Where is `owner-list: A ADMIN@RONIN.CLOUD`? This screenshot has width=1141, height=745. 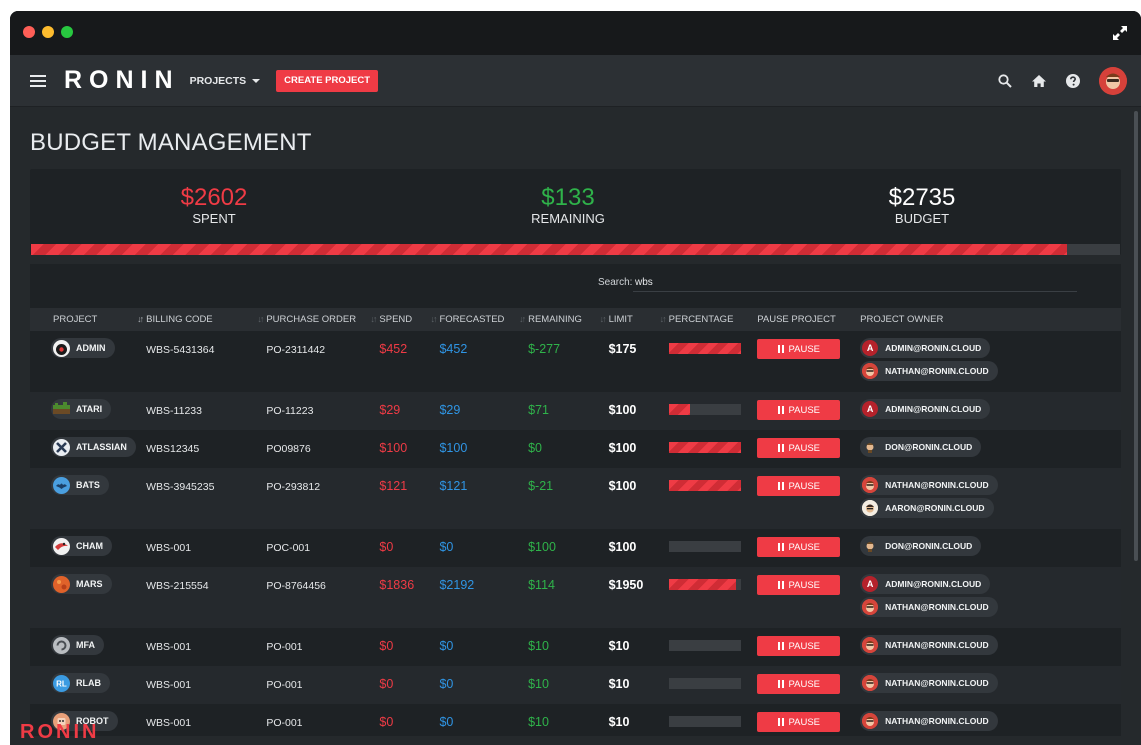
owner-list: A ADMIN@RONIN.CLOUD is located at coordinates (990, 410).